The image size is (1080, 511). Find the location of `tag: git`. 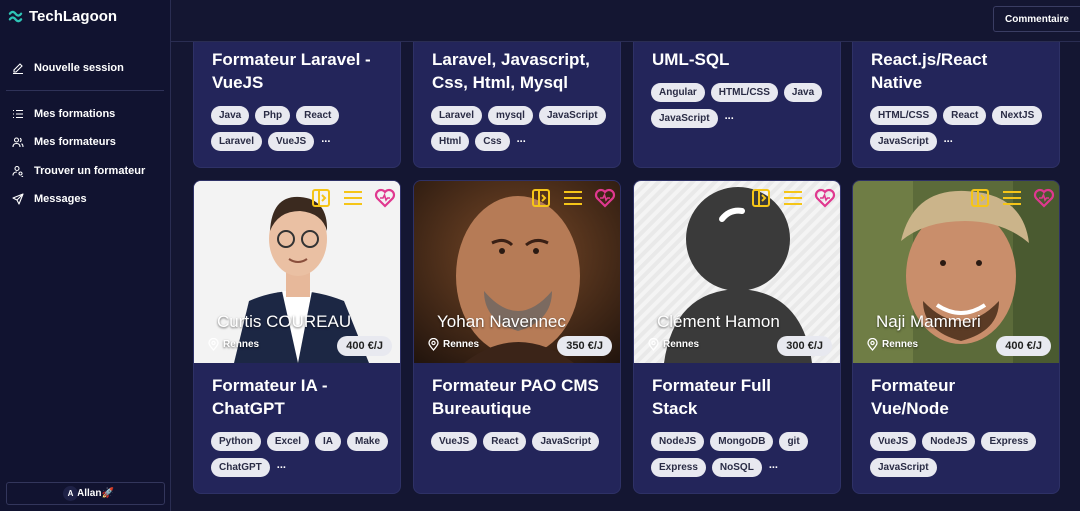

tag: git is located at coordinates (793, 441).